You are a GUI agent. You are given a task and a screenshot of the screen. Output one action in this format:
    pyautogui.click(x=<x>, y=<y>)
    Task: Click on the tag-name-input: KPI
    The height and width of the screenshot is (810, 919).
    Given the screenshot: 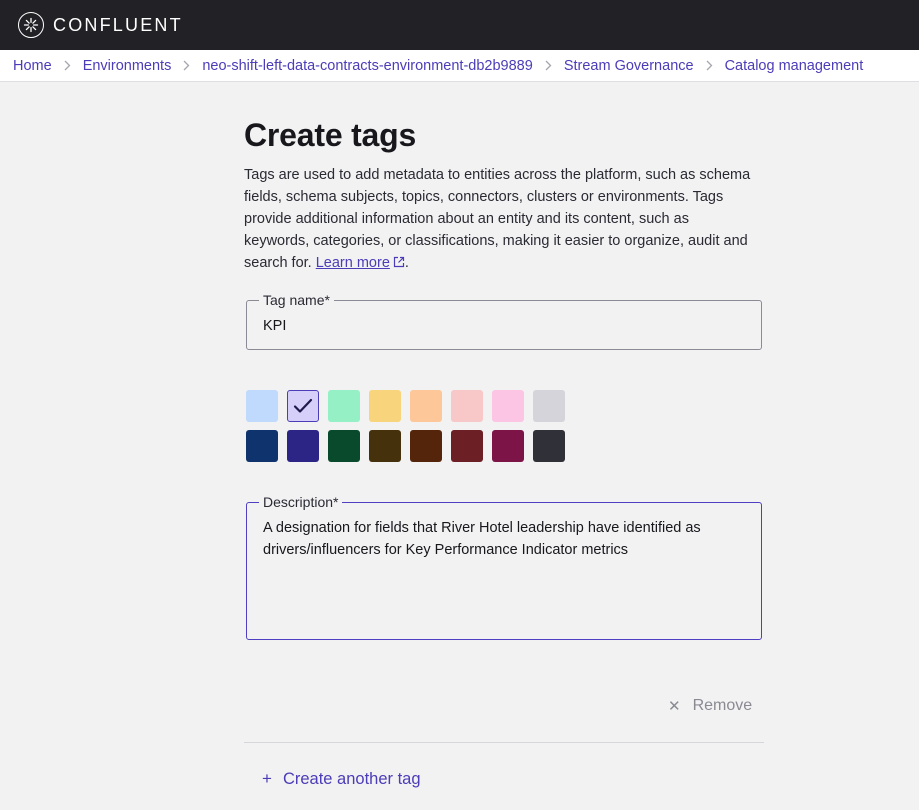 What is the action you would take?
    pyautogui.click(x=274, y=326)
    